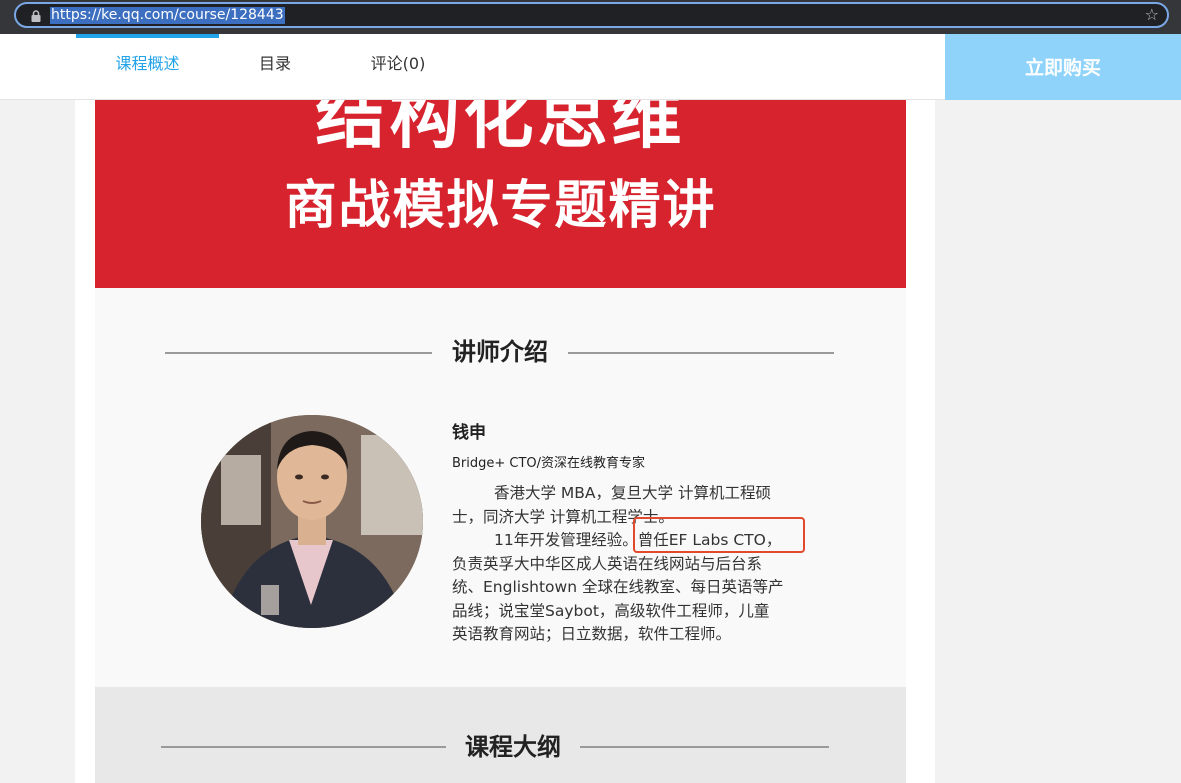 Image resolution: width=1181 pixels, height=783 pixels. Describe the element at coordinates (611, 610) in the screenshot. I see `bio-line: 品线；说宝堂Saybot，高级软件工程师，儿童` at that location.